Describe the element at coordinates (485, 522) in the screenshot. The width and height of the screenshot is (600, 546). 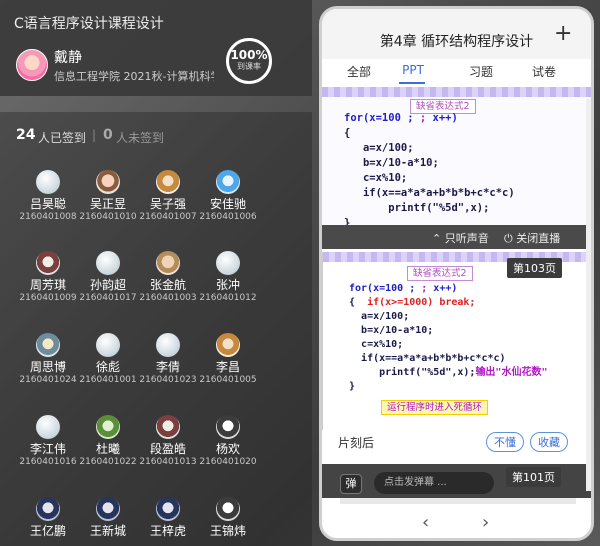
I see `next-page-icon: ›` at that location.